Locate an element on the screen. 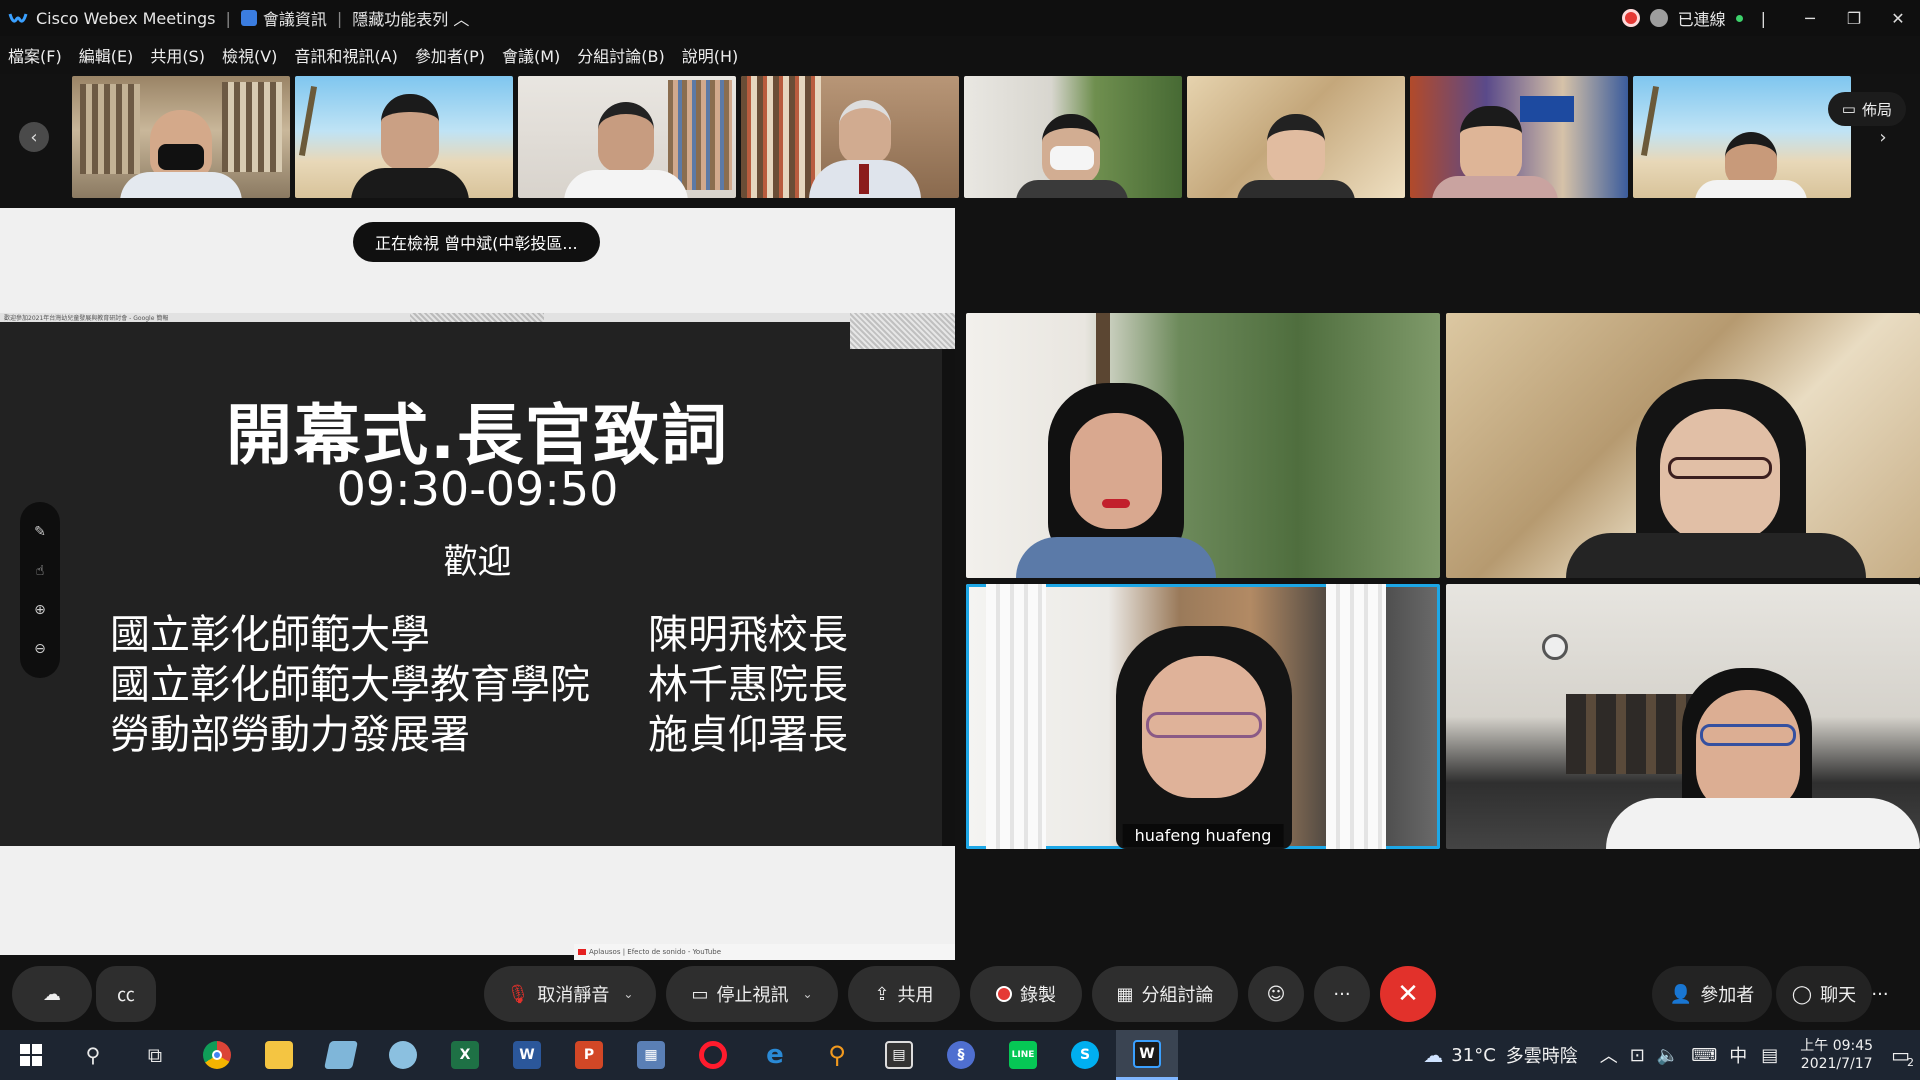 The width and height of the screenshot is (1920, 1080). smiley-icon: ☺ is located at coordinates (1276, 994).